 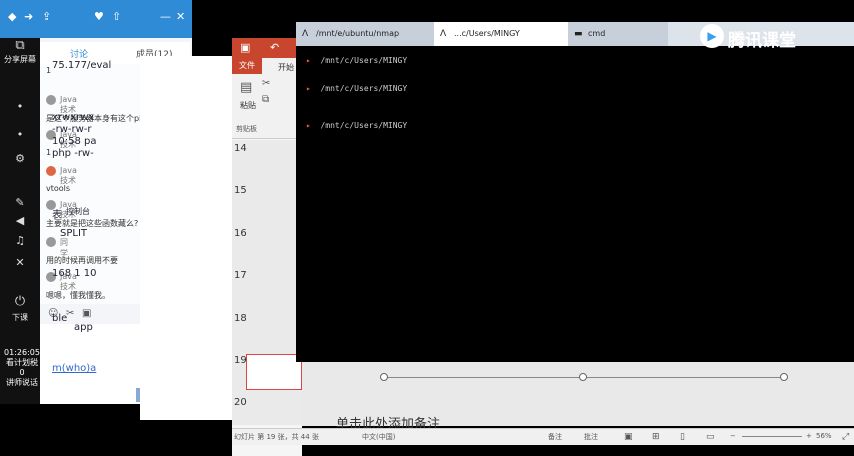 What do you see at coordinates (78, 211) in the screenshot?
I see `fragment-text: 控制台` at bounding box center [78, 211].